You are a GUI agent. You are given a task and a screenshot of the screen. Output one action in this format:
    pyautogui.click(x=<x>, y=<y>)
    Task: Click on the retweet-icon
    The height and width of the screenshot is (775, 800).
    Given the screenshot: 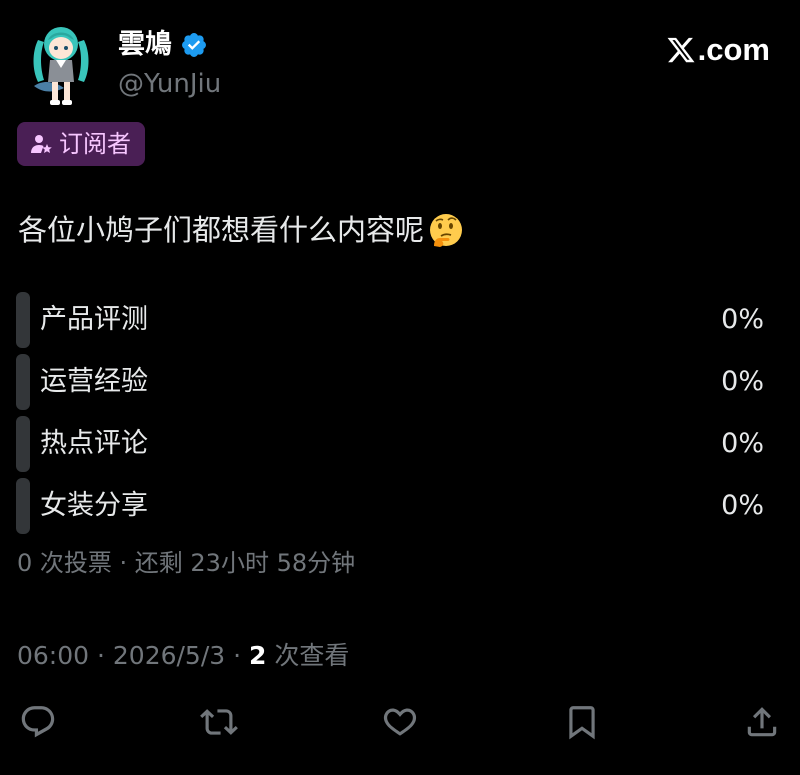 What is the action you would take?
    pyautogui.click(x=219, y=722)
    